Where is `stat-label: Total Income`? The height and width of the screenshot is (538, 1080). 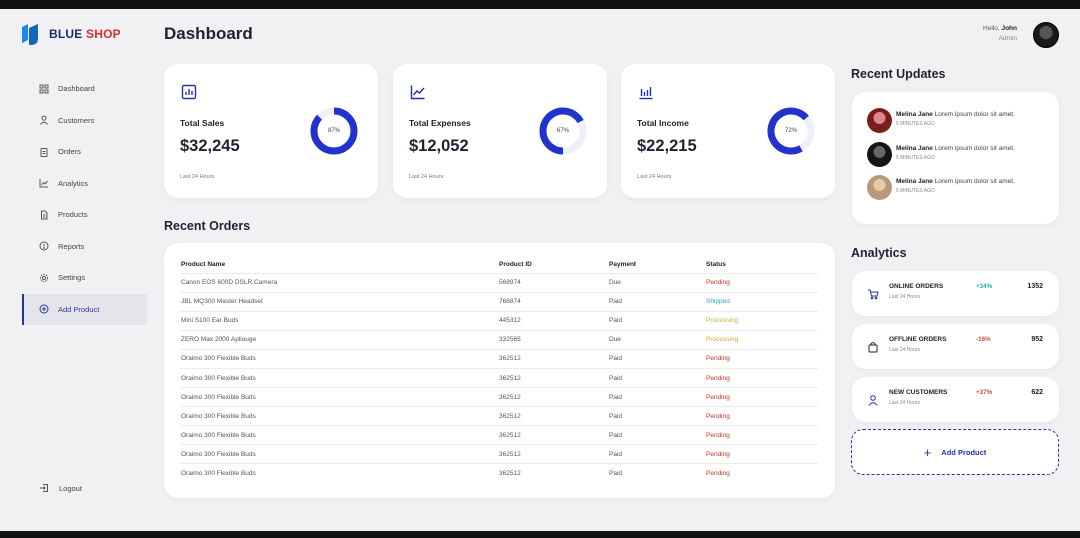
stat-label: Total Income is located at coordinates (663, 123).